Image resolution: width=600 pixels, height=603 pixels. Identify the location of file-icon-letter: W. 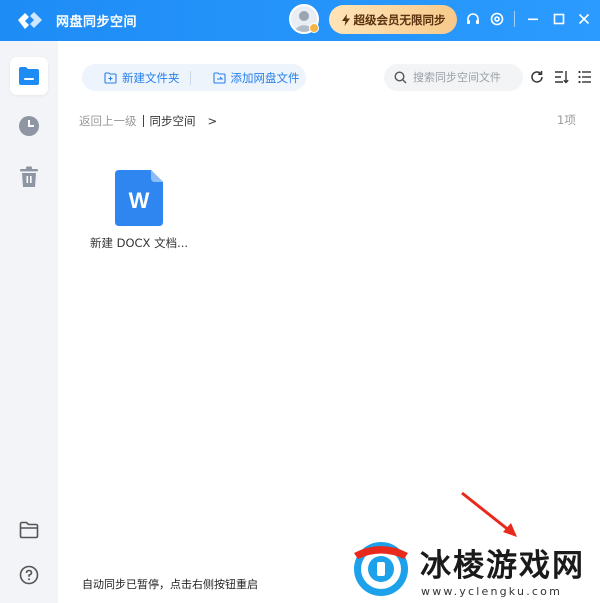
(139, 200).